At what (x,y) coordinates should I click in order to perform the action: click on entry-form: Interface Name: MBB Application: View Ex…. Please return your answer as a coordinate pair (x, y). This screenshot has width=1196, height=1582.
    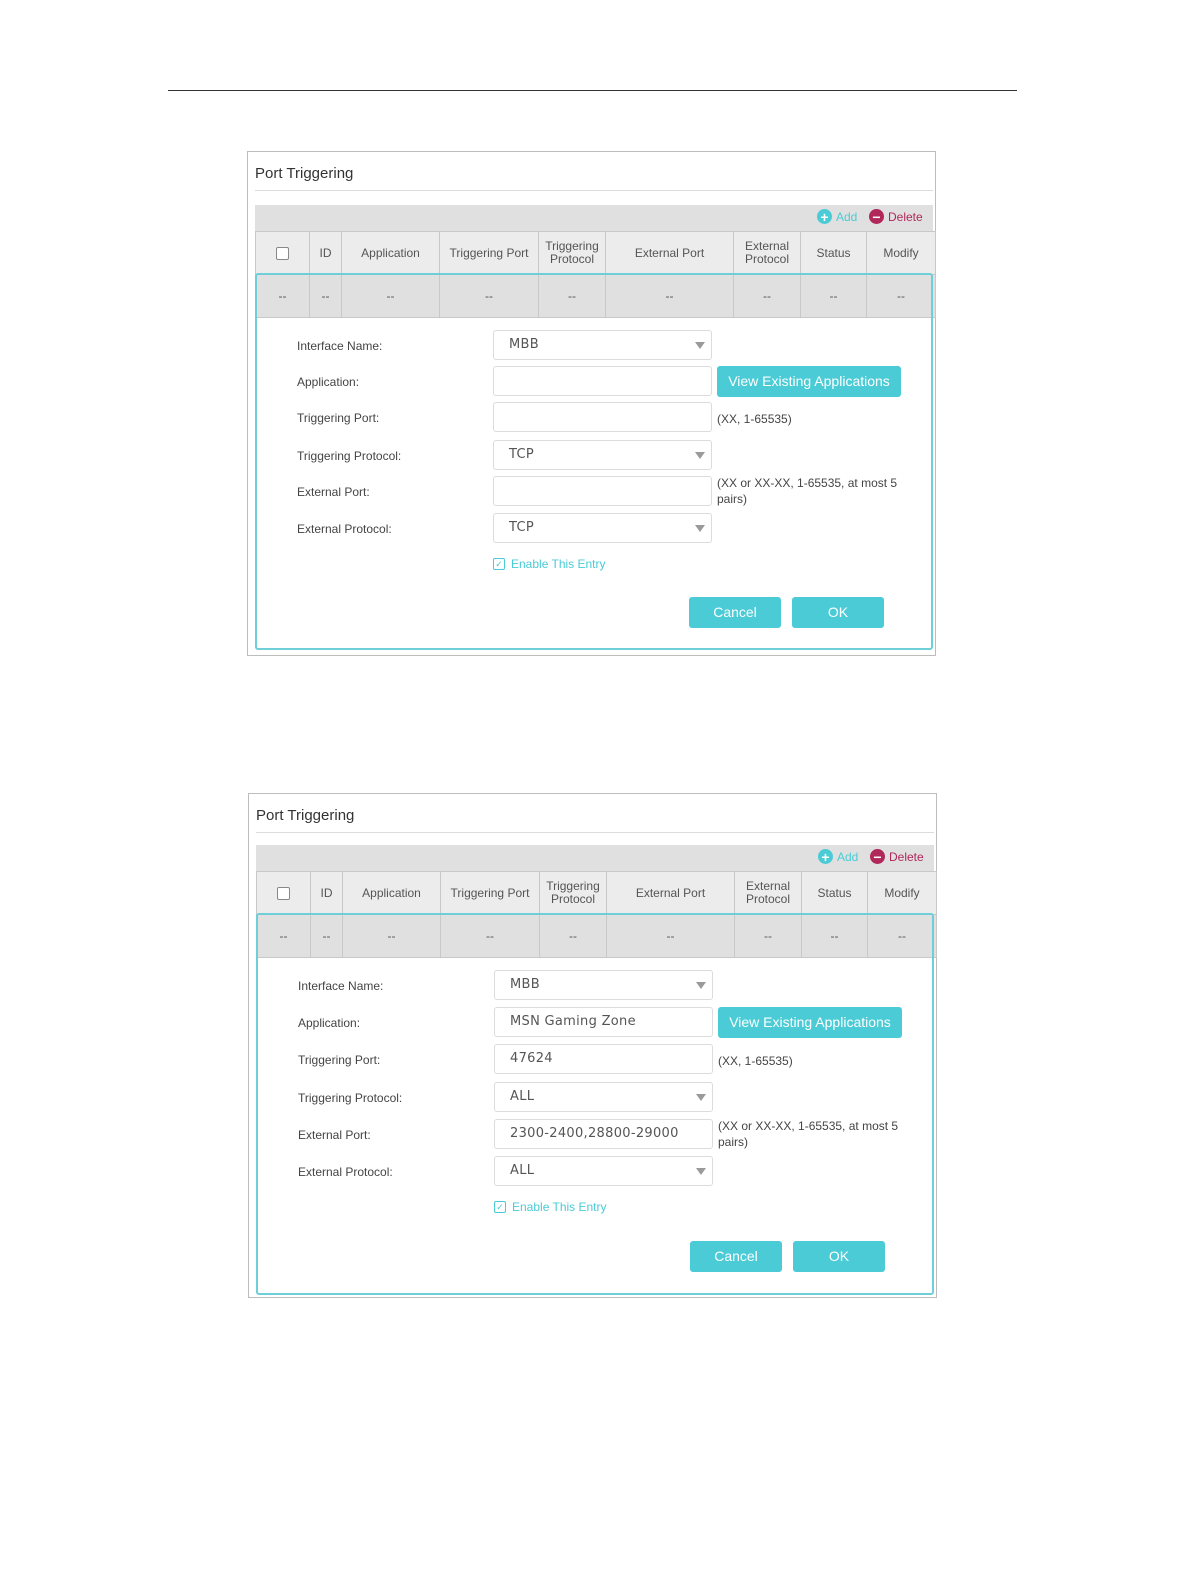
    Looking at the image, I should click on (594, 461).